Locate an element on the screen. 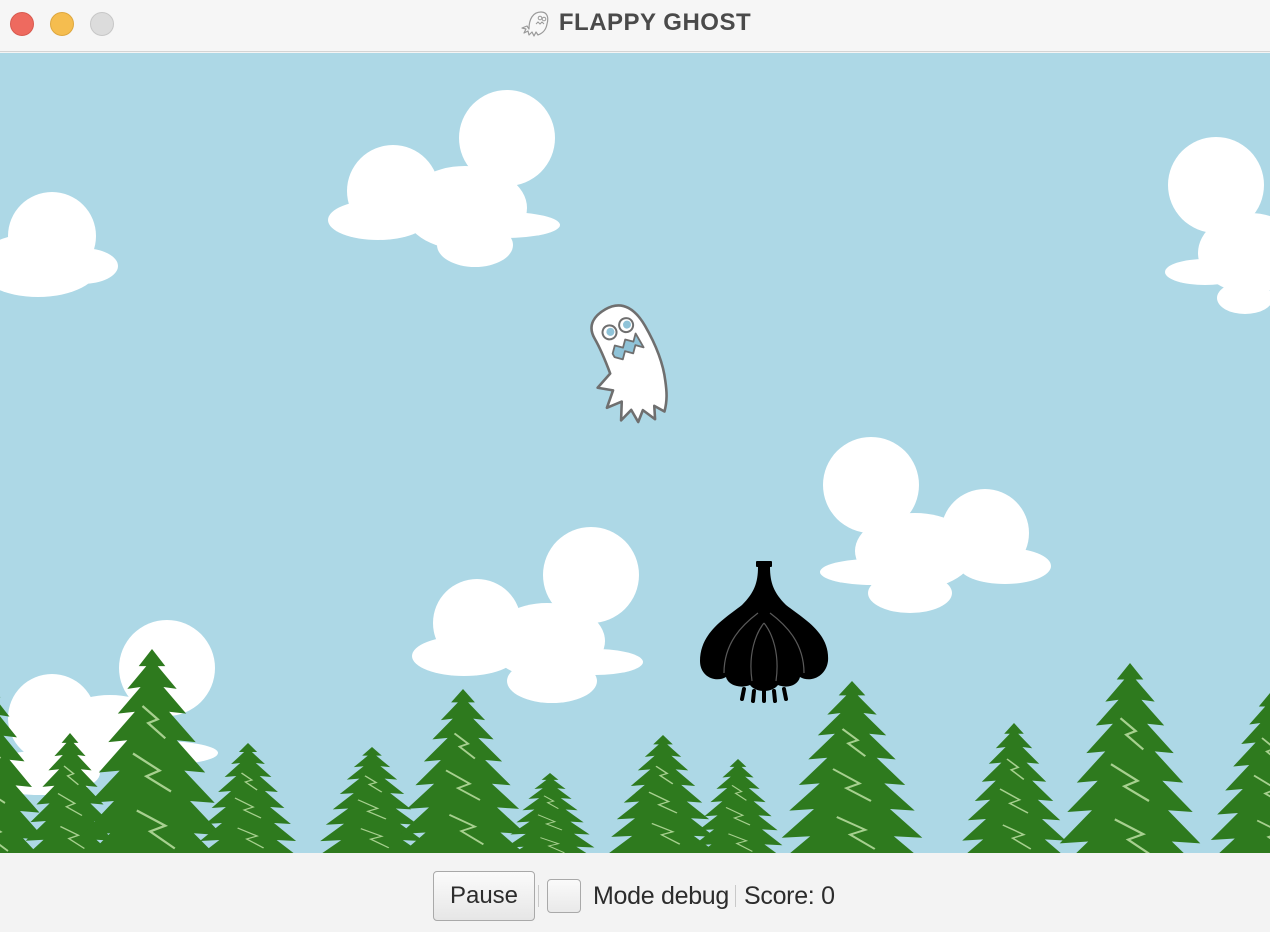 This screenshot has width=1270, height=932. score-label: Score: is located at coordinates (779, 896).